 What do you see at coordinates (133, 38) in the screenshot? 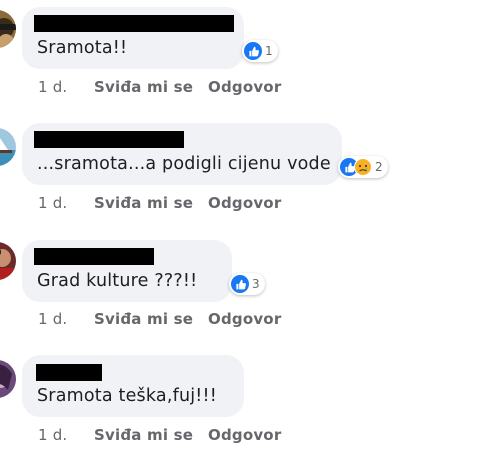
I see `comment-bubble: Sramota!!` at bounding box center [133, 38].